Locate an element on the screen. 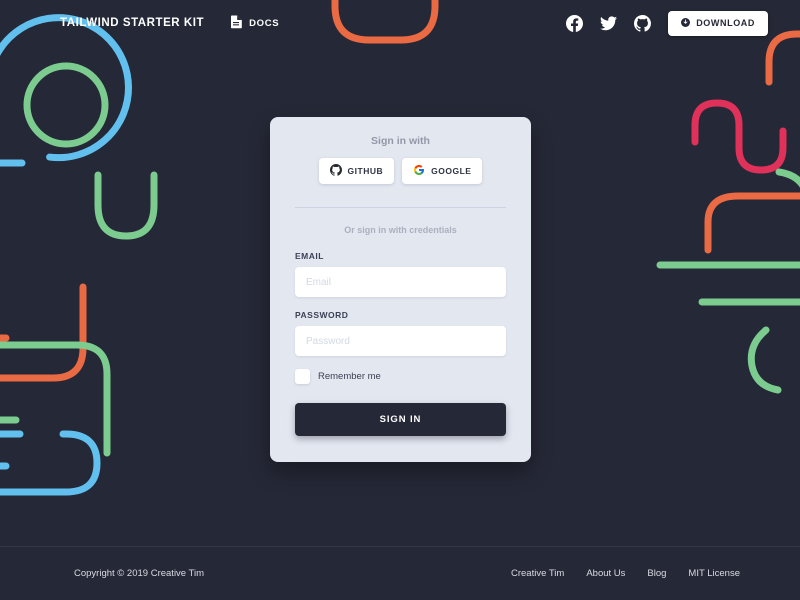 This screenshot has height=600, width=800. decor-green-hook-left is located at coordinates (55, 399).